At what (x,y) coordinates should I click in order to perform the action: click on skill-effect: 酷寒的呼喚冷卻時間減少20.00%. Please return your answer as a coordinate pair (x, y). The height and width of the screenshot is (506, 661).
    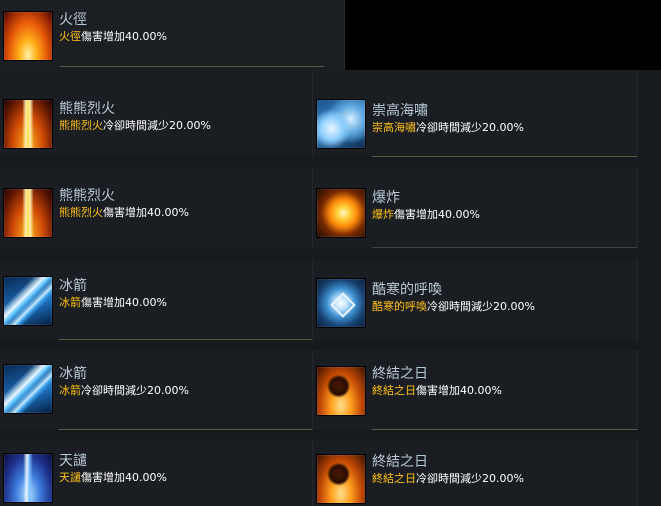
    Looking at the image, I should click on (453, 307).